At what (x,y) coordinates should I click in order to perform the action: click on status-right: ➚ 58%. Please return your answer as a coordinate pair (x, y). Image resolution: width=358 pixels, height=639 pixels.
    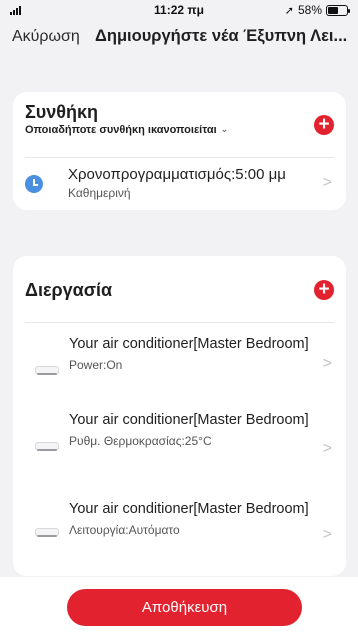
    Looking at the image, I should click on (317, 10).